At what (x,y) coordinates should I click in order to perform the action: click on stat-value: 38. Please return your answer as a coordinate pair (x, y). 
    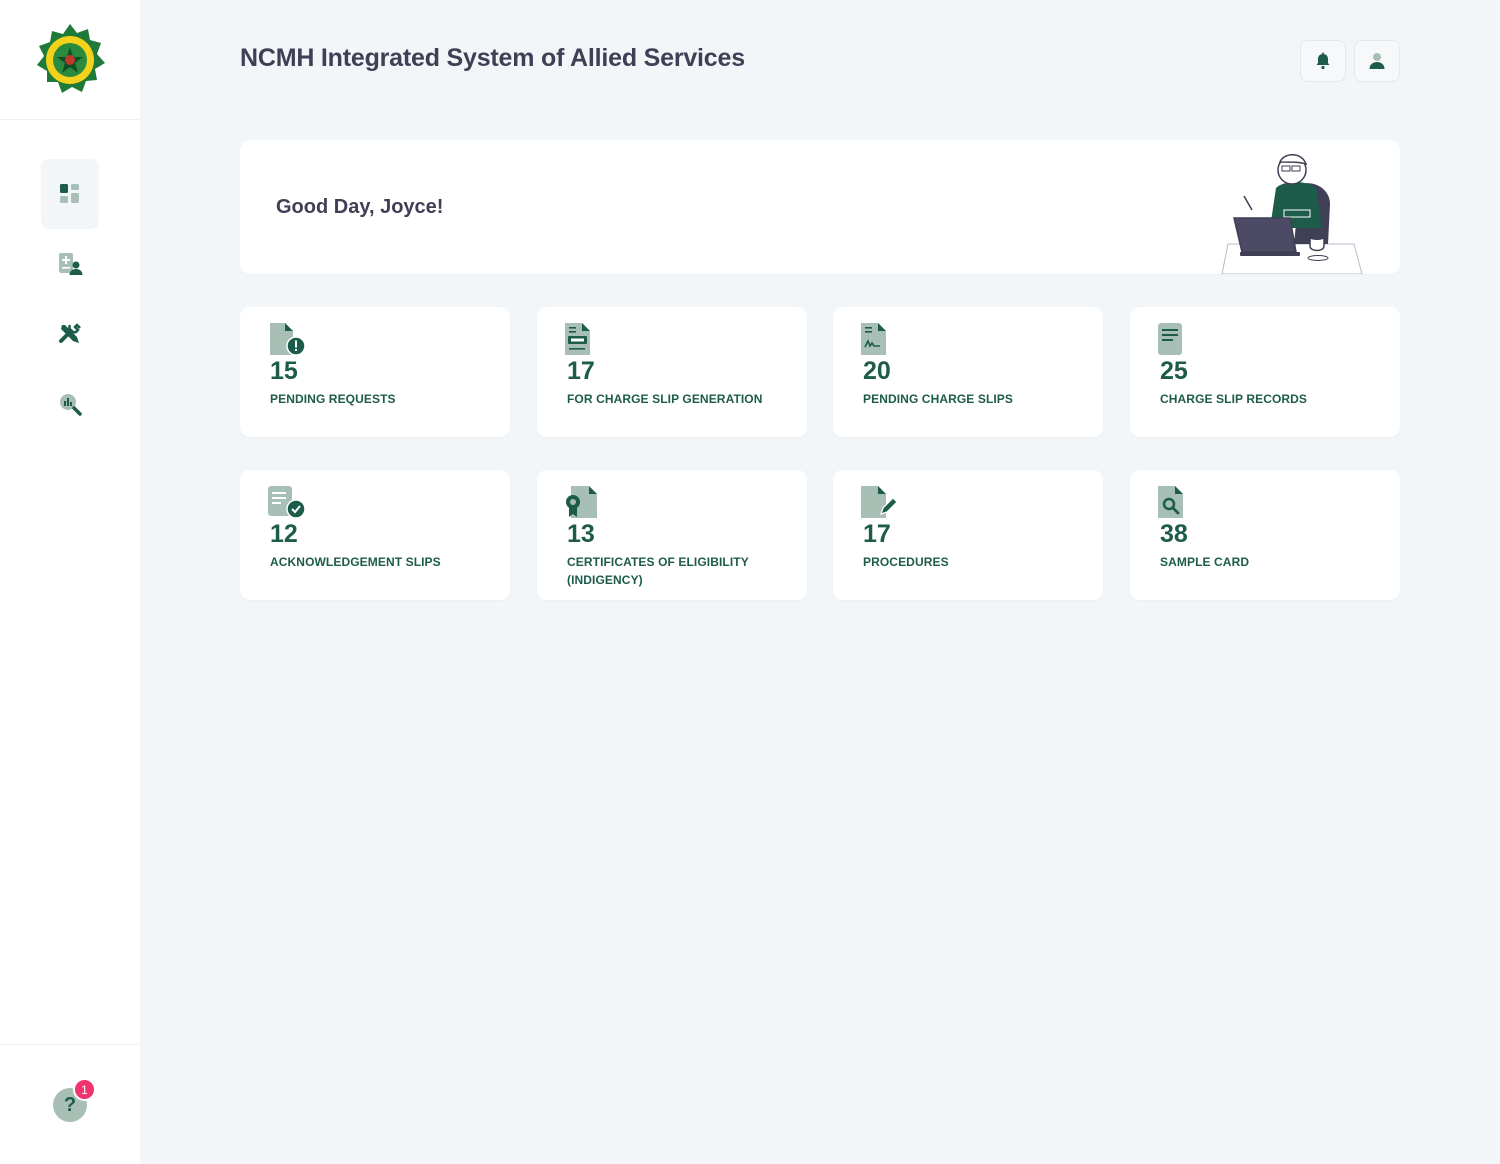
    Looking at the image, I should click on (1174, 534).